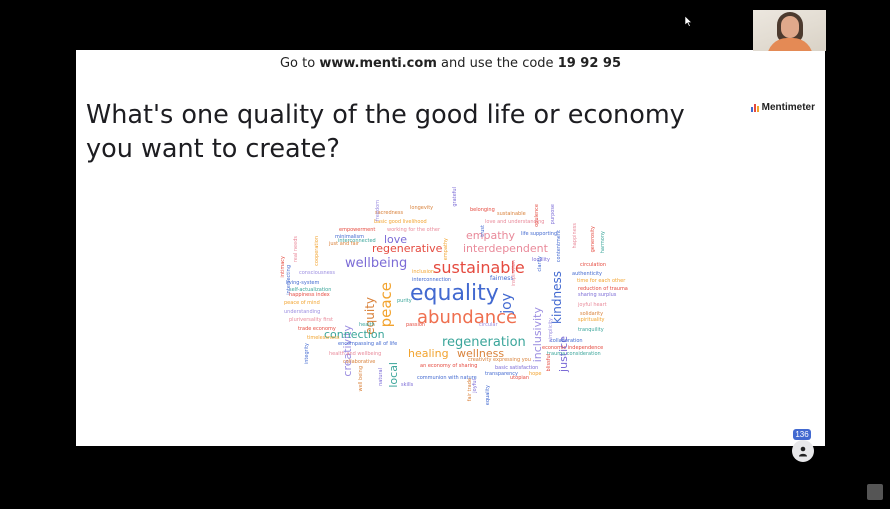 The width and height of the screenshot is (890, 509). What do you see at coordinates (449, 366) in the screenshot?
I see `word-cloud-term: an economy of sharing` at bounding box center [449, 366].